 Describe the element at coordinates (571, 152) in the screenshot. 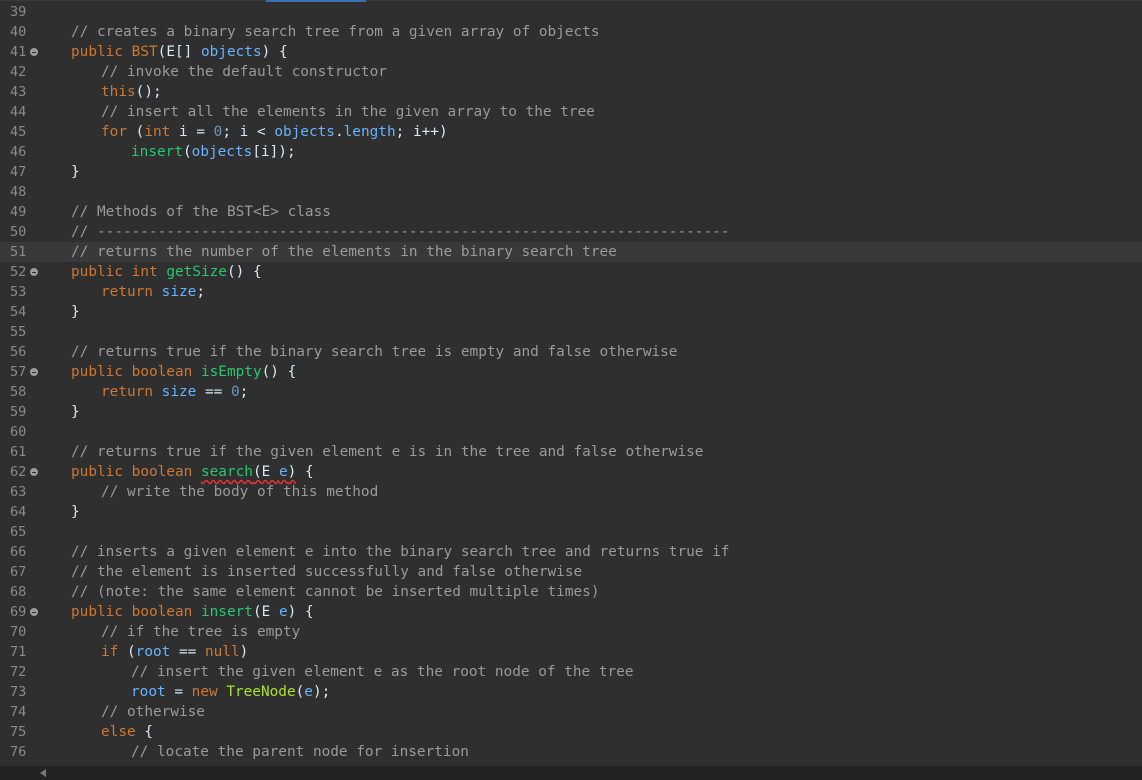

I see `code-line: 46 insert(objects[i]);` at that location.